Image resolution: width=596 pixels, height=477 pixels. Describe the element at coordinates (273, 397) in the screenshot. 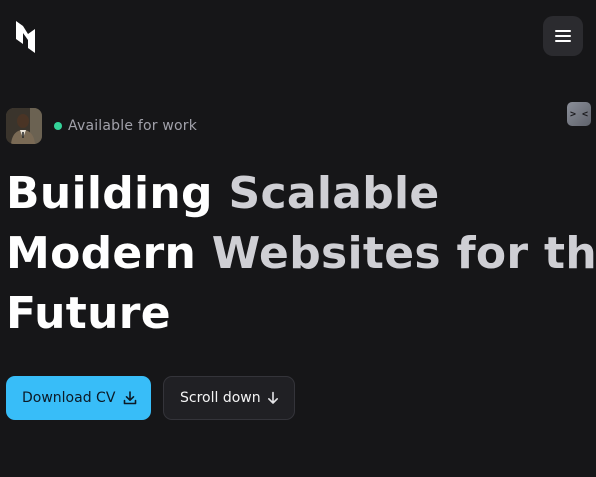

I see `arrow-down-icon` at that location.